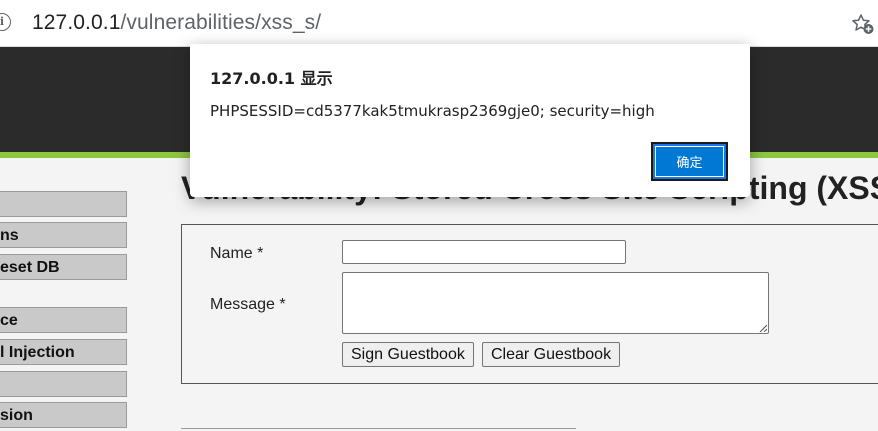  Describe the element at coordinates (237, 253) in the screenshot. I see `name-label: Name *` at that location.